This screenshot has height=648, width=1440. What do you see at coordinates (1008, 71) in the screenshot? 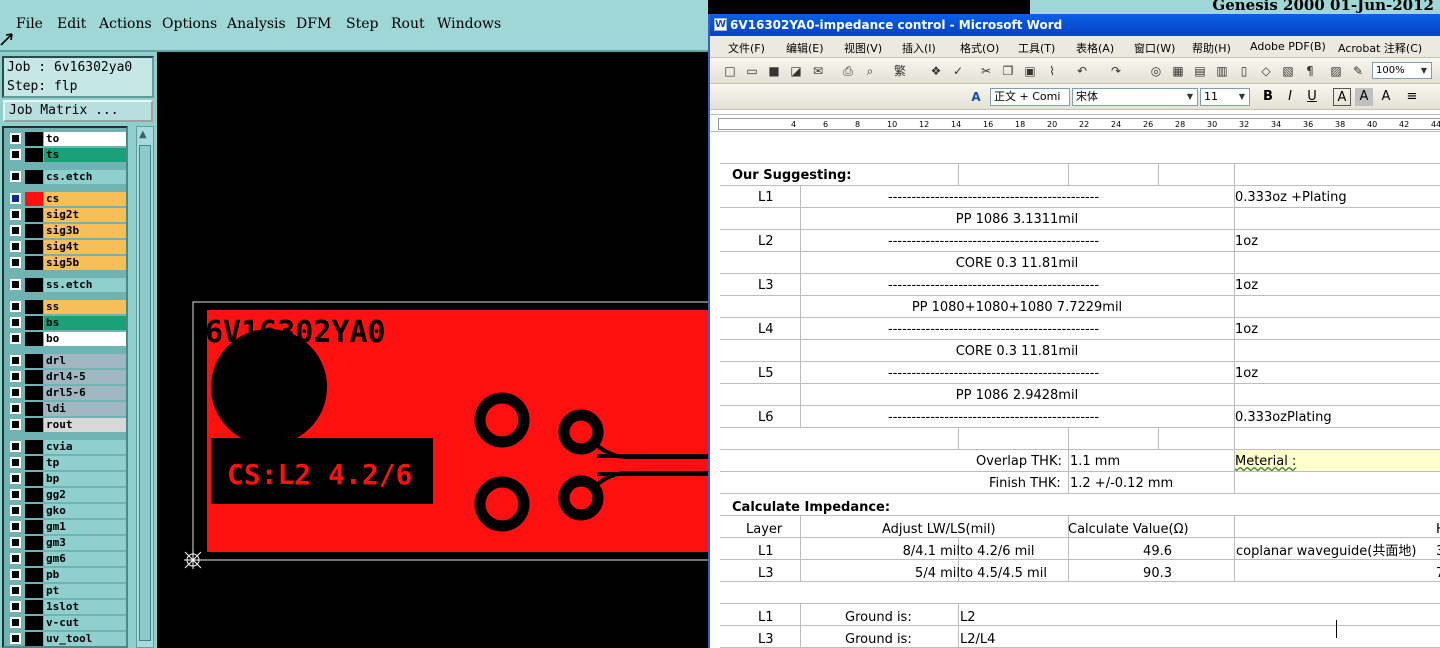
I see `copy-icon: ❐` at bounding box center [1008, 71].